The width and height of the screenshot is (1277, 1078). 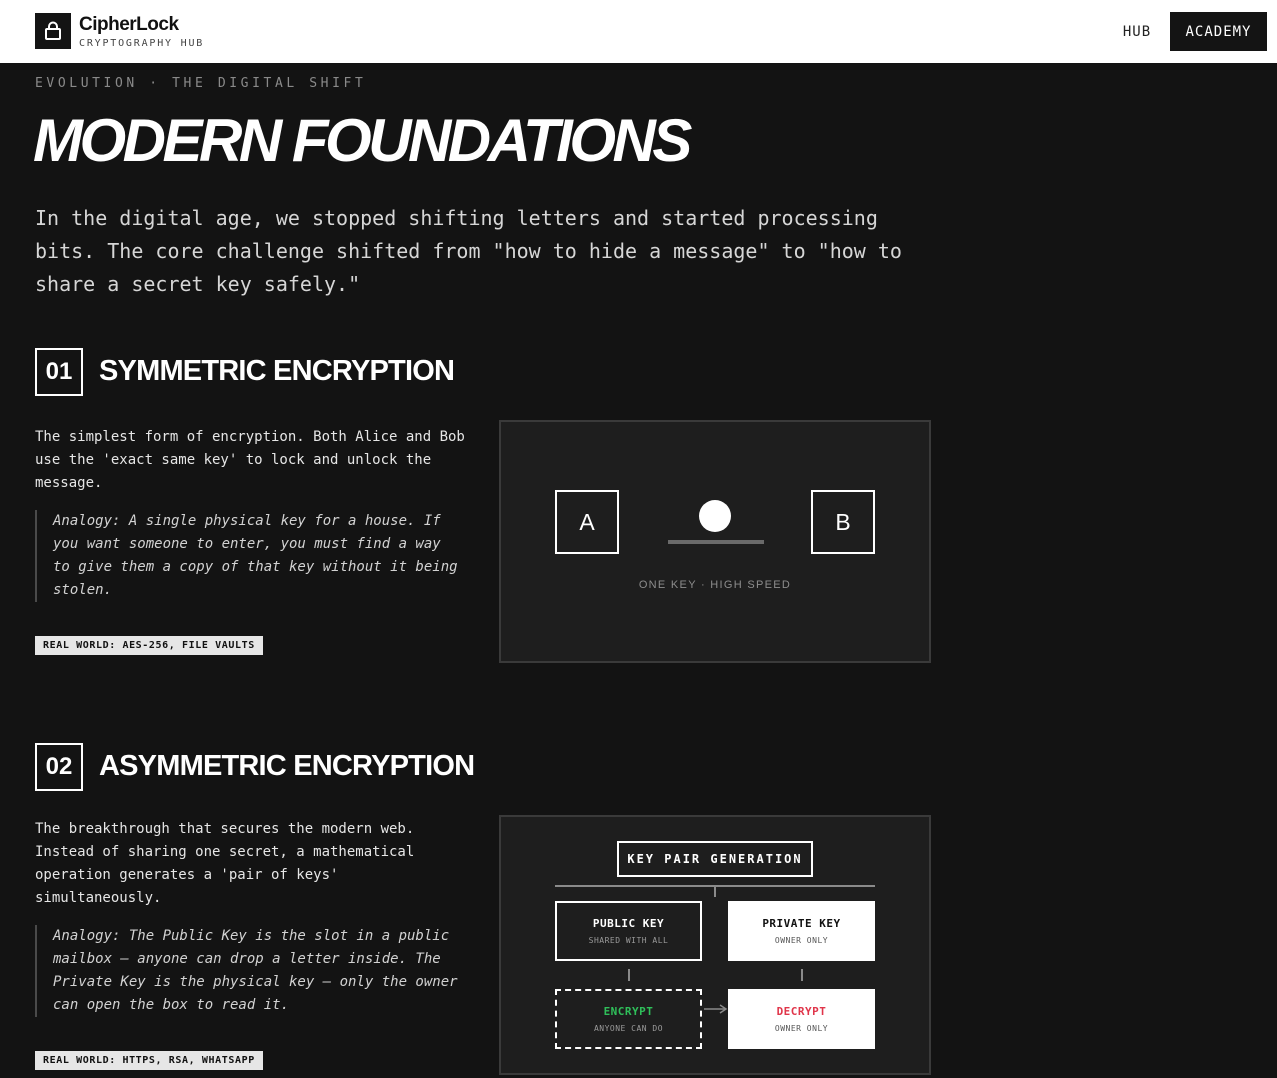 What do you see at coordinates (129, 25) in the screenshot?
I see `brand-name: CipherLock` at bounding box center [129, 25].